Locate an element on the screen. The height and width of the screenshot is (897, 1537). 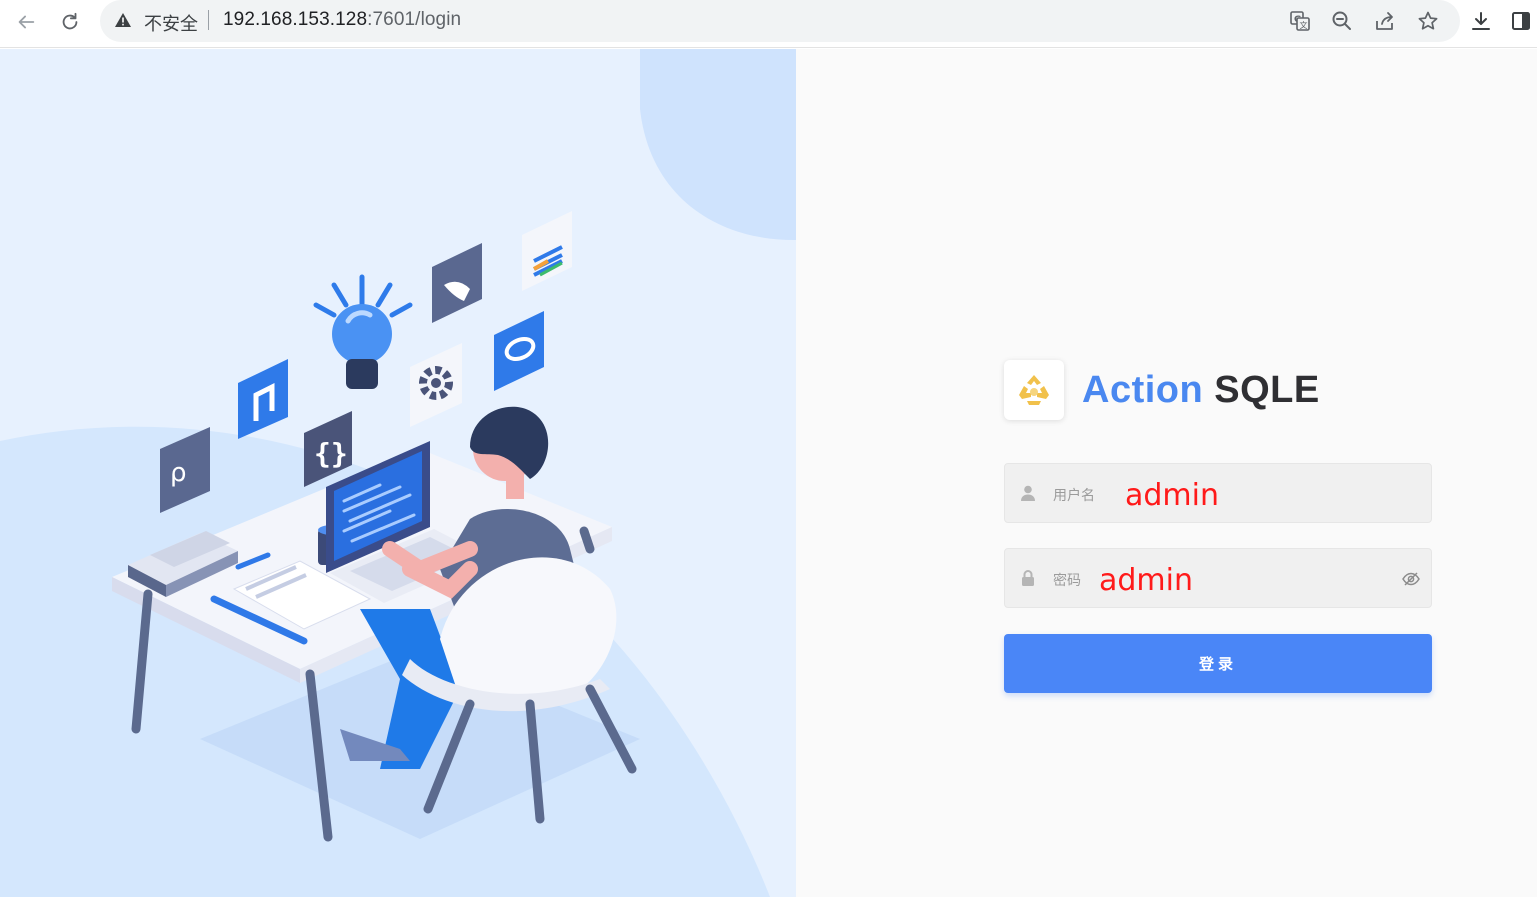
zoom-out-icon is located at coordinates (1342, 21).